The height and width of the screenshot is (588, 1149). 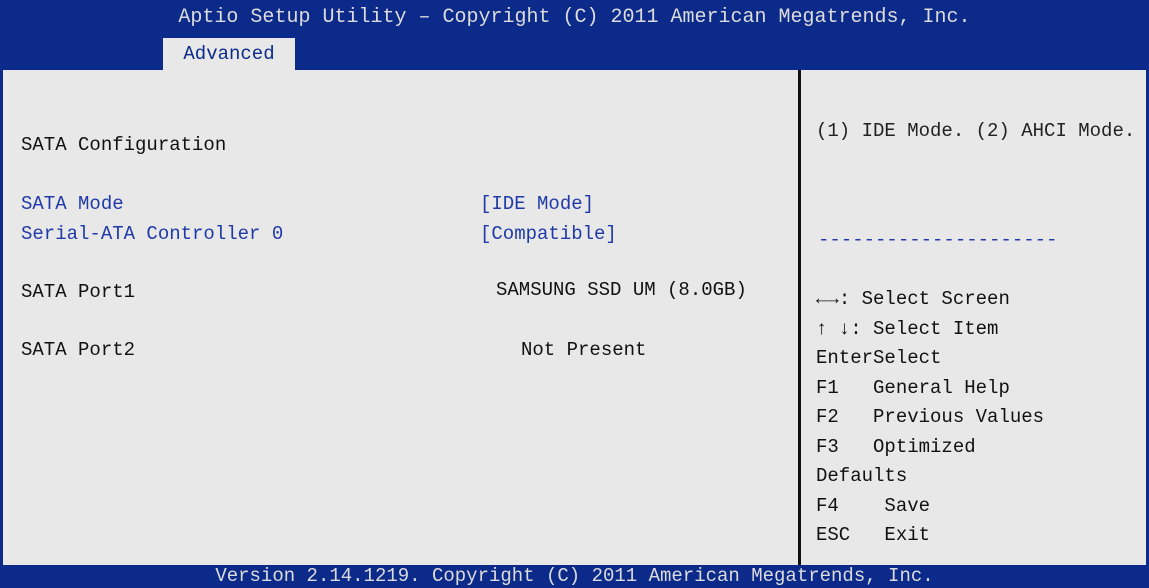 What do you see at coordinates (907, 328) in the screenshot?
I see `key-select-item: ↑ ↓: Select Item` at bounding box center [907, 328].